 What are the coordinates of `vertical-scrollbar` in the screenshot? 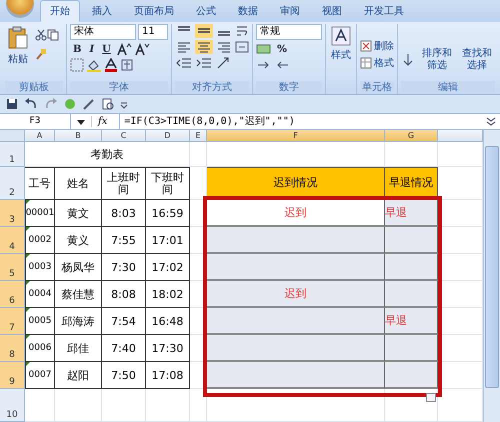 It's located at (491, 276).